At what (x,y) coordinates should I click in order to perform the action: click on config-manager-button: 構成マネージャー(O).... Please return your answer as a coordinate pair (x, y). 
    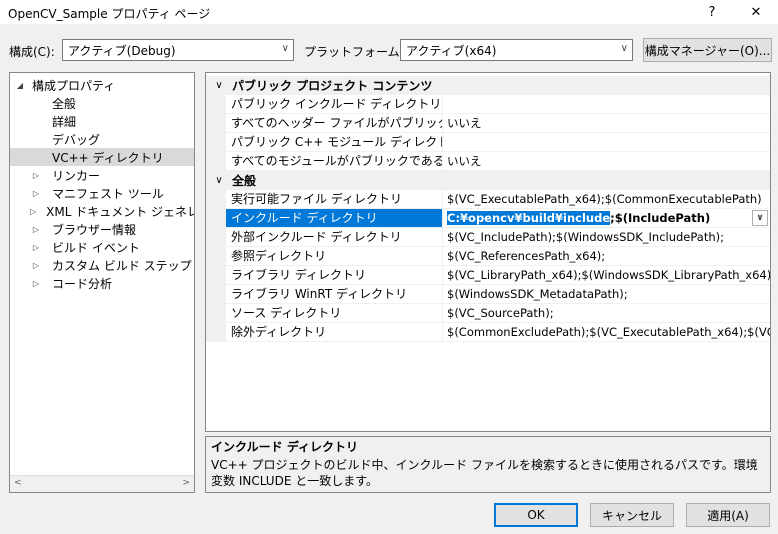
    Looking at the image, I should click on (707, 50).